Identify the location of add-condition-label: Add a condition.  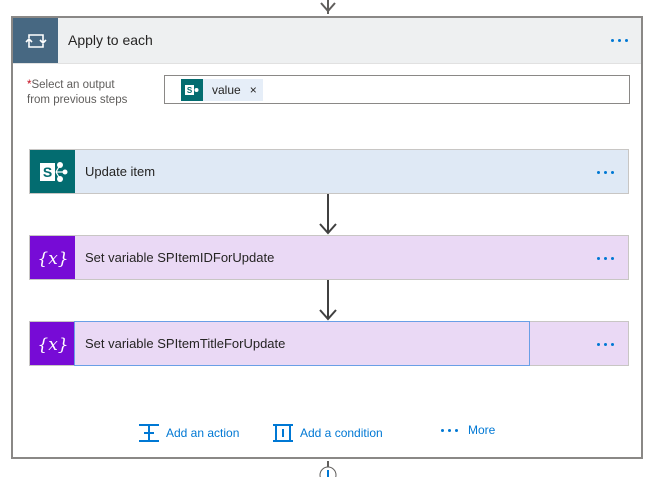
(341, 433).